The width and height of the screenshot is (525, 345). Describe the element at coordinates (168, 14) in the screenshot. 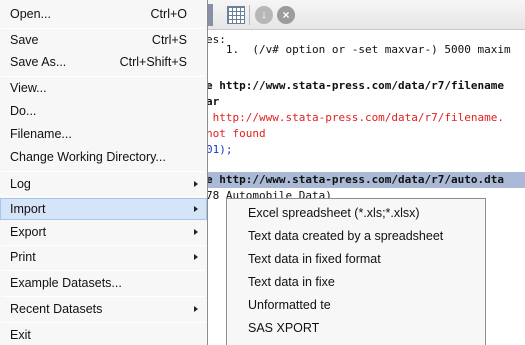

I see `menu-item-shortcut: Ctrl+O` at that location.